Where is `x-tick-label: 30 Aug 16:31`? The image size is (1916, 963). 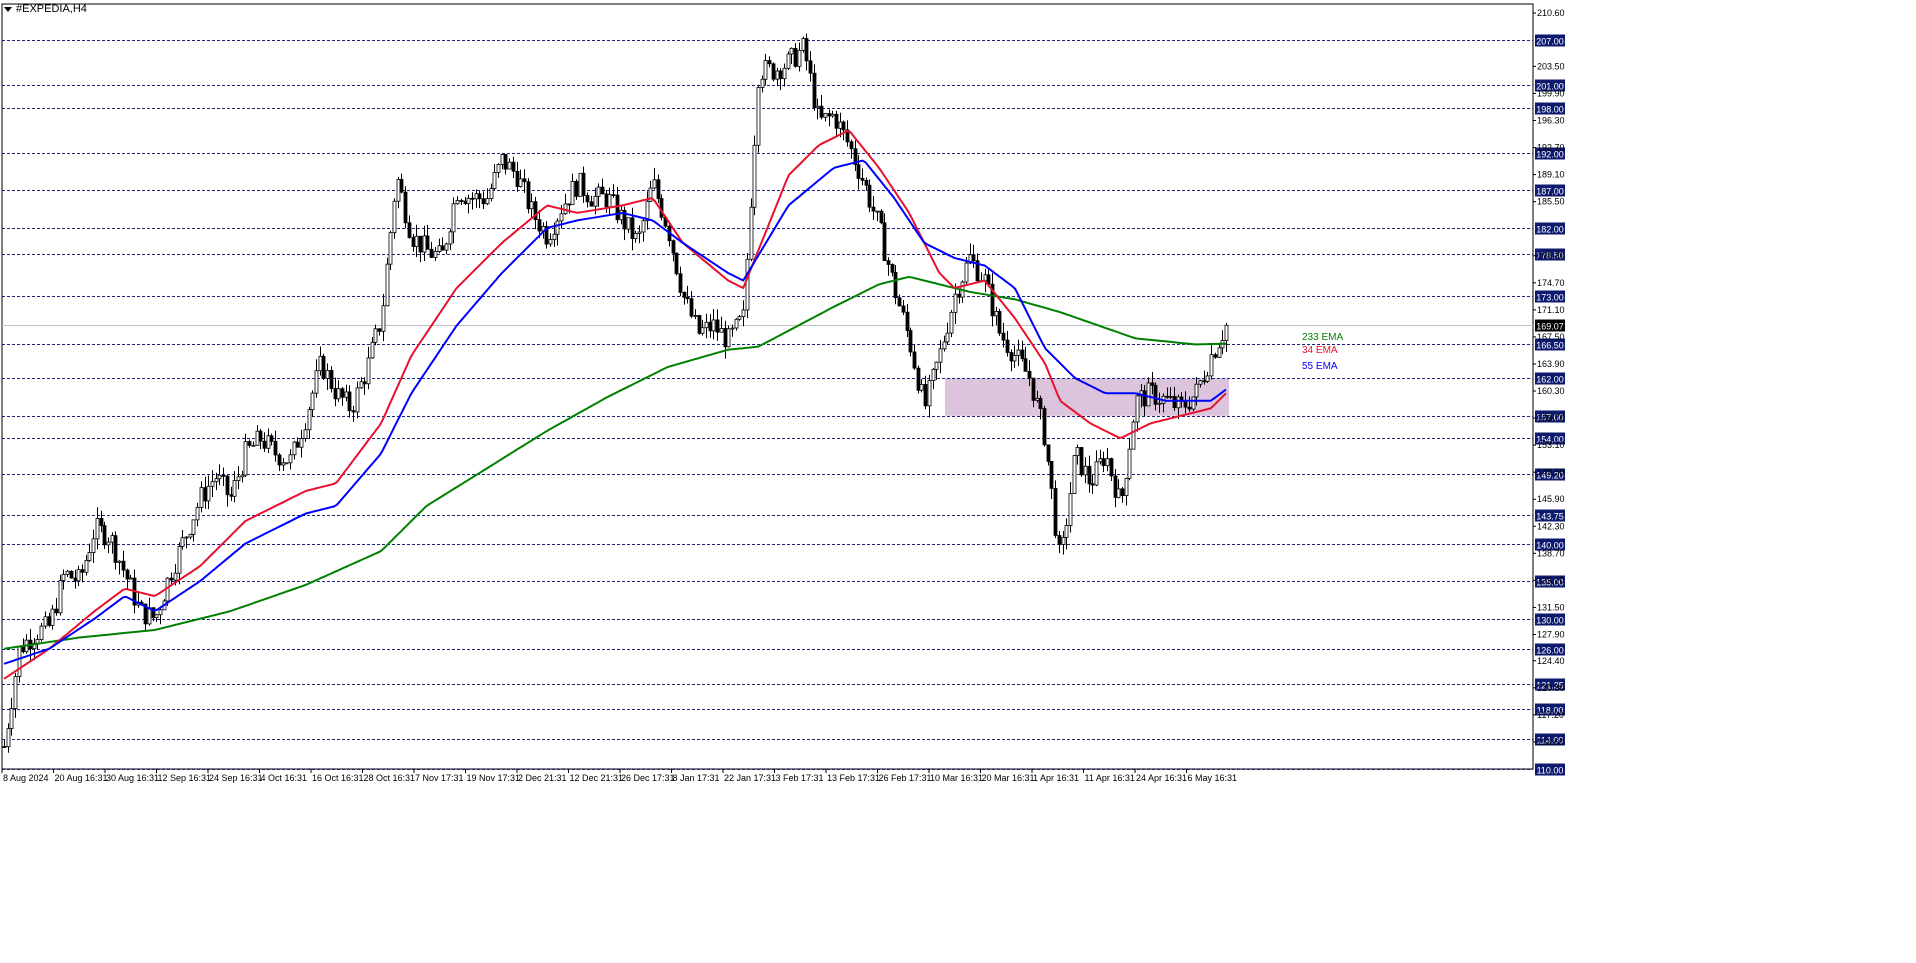
x-tick-label: 30 Aug 16:31 is located at coordinates (132, 778).